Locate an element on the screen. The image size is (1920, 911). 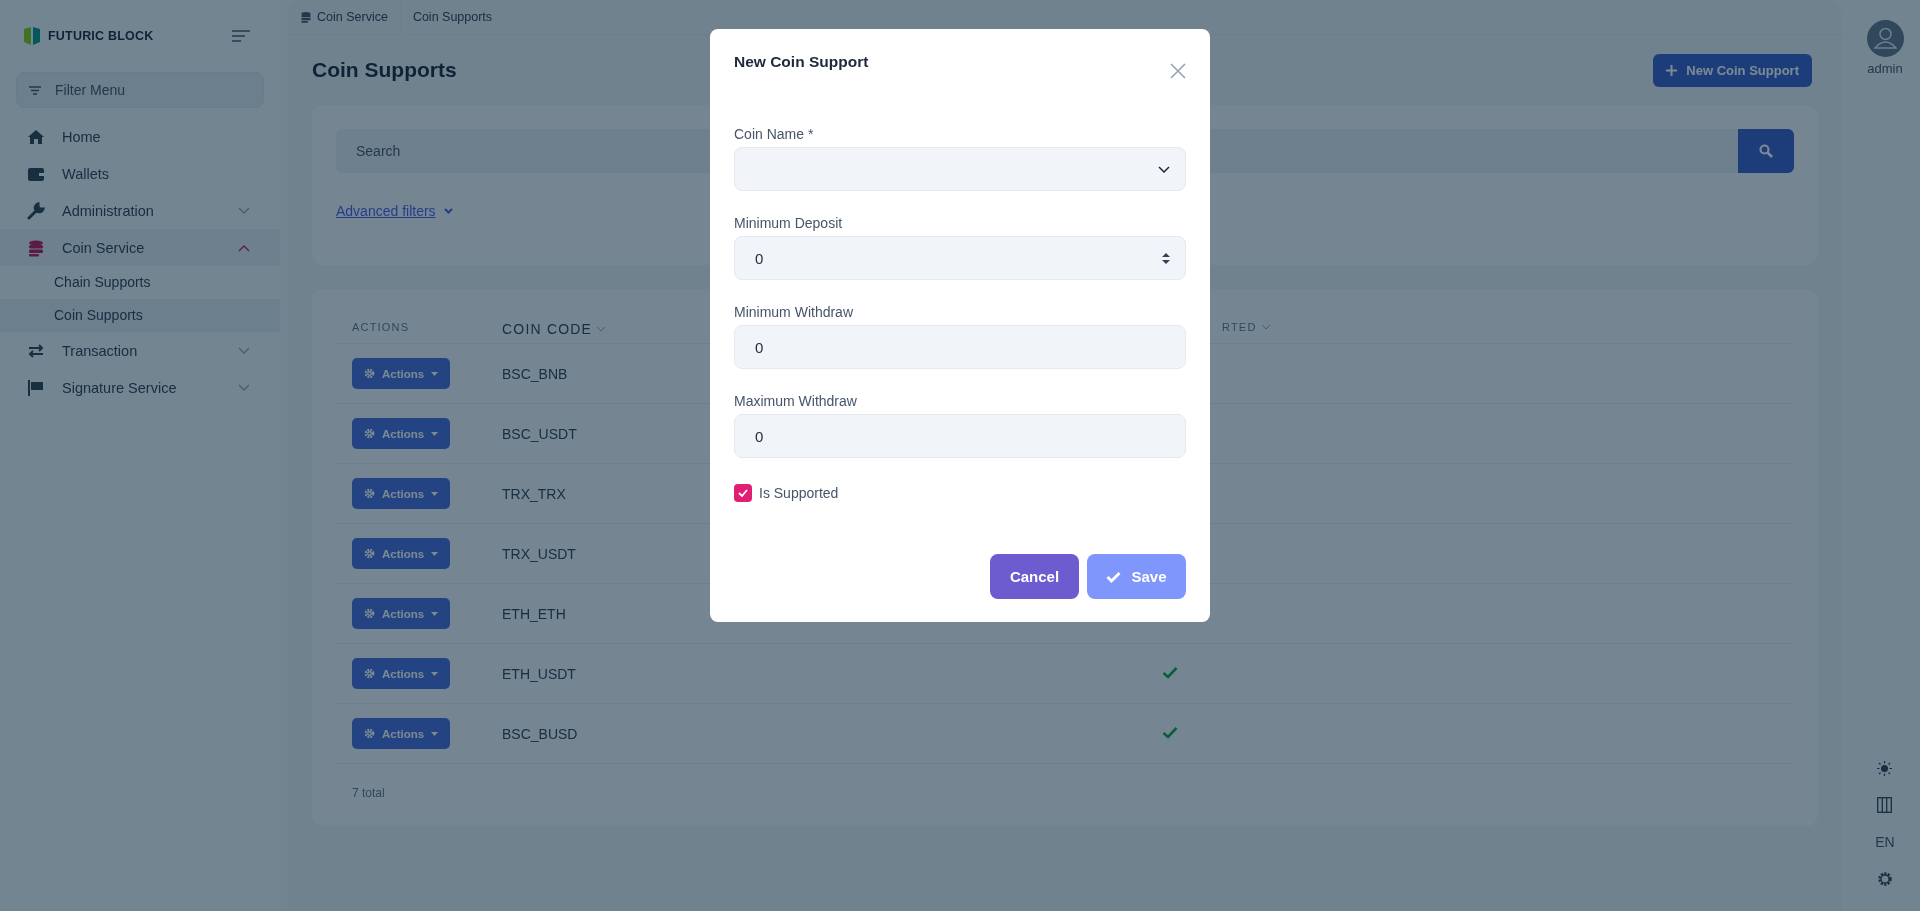
user-name: admin is located at coordinates (1885, 68).